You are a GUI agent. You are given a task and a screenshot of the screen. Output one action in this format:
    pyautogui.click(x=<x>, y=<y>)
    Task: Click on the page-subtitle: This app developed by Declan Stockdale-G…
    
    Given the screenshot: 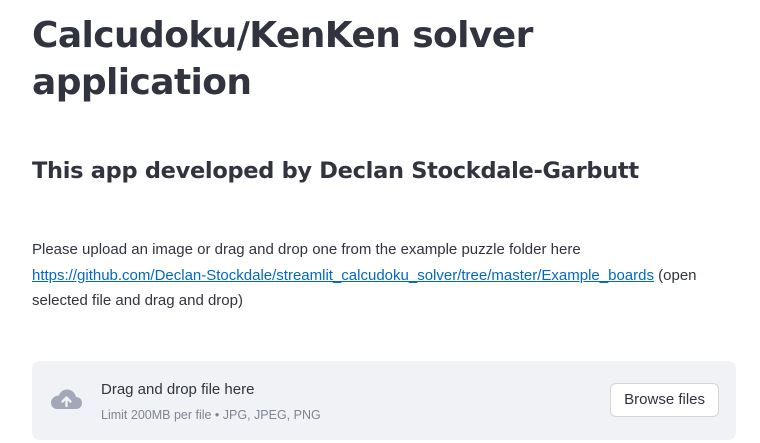 What is the action you would take?
    pyautogui.click(x=335, y=171)
    